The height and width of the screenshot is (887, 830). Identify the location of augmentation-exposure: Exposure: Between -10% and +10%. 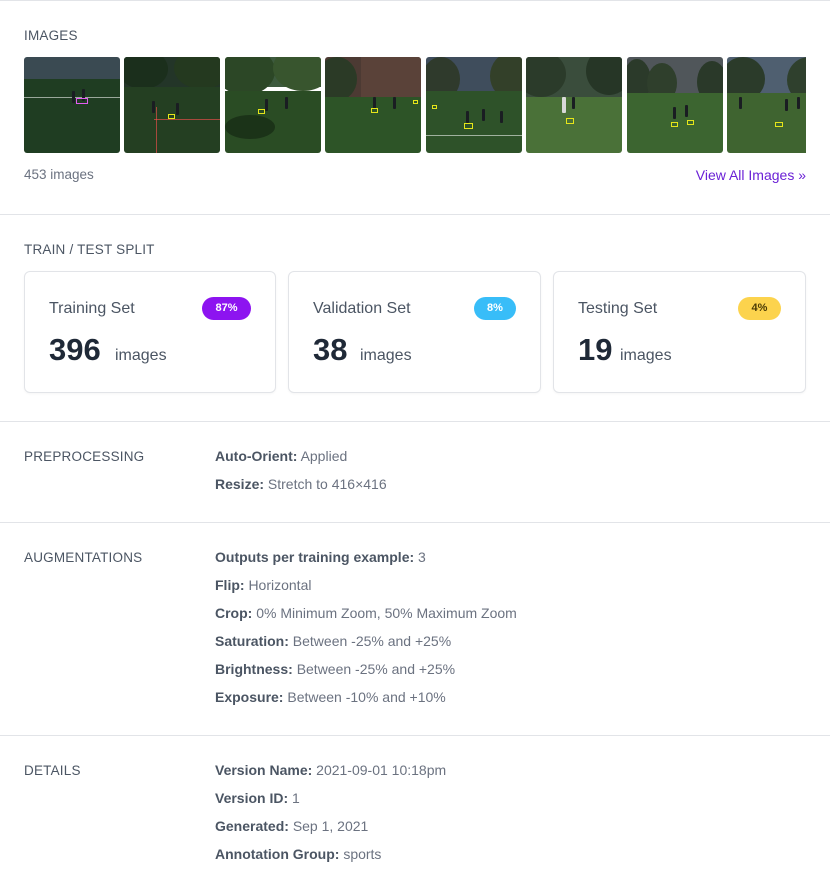
(330, 697).